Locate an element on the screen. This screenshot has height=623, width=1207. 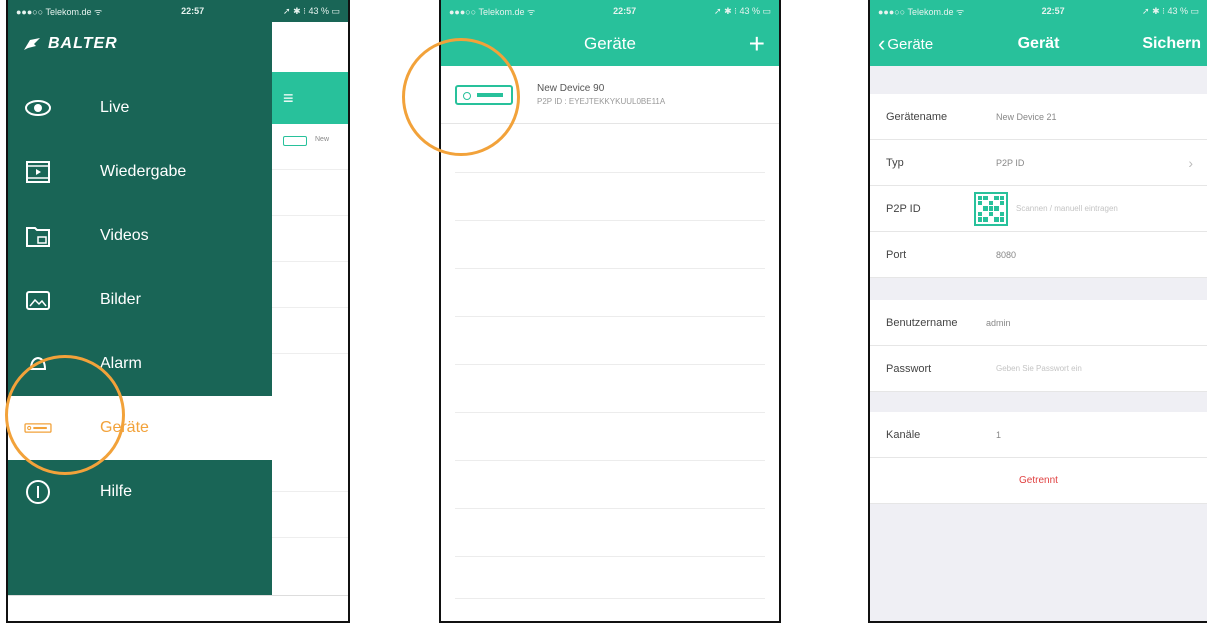
bottom-bar is located at coordinates (178, 608).